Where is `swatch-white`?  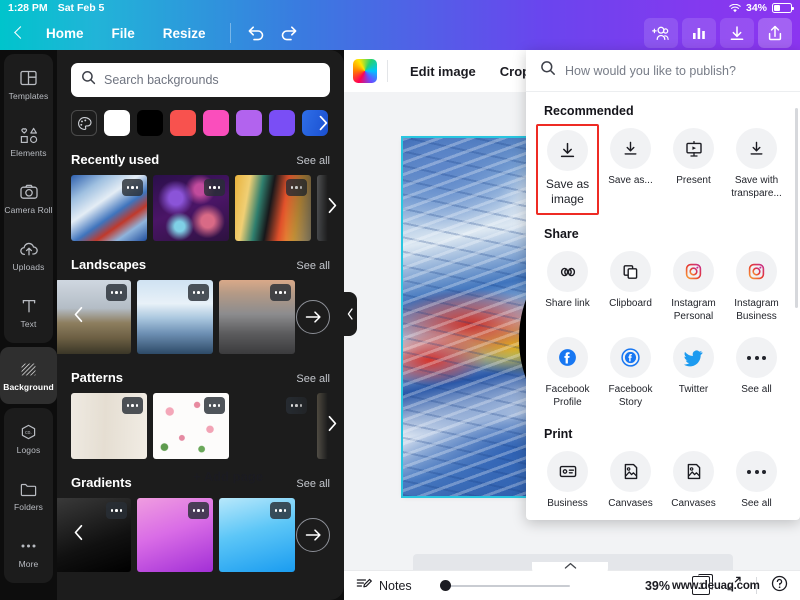
swatch-white is located at coordinates (117, 123).